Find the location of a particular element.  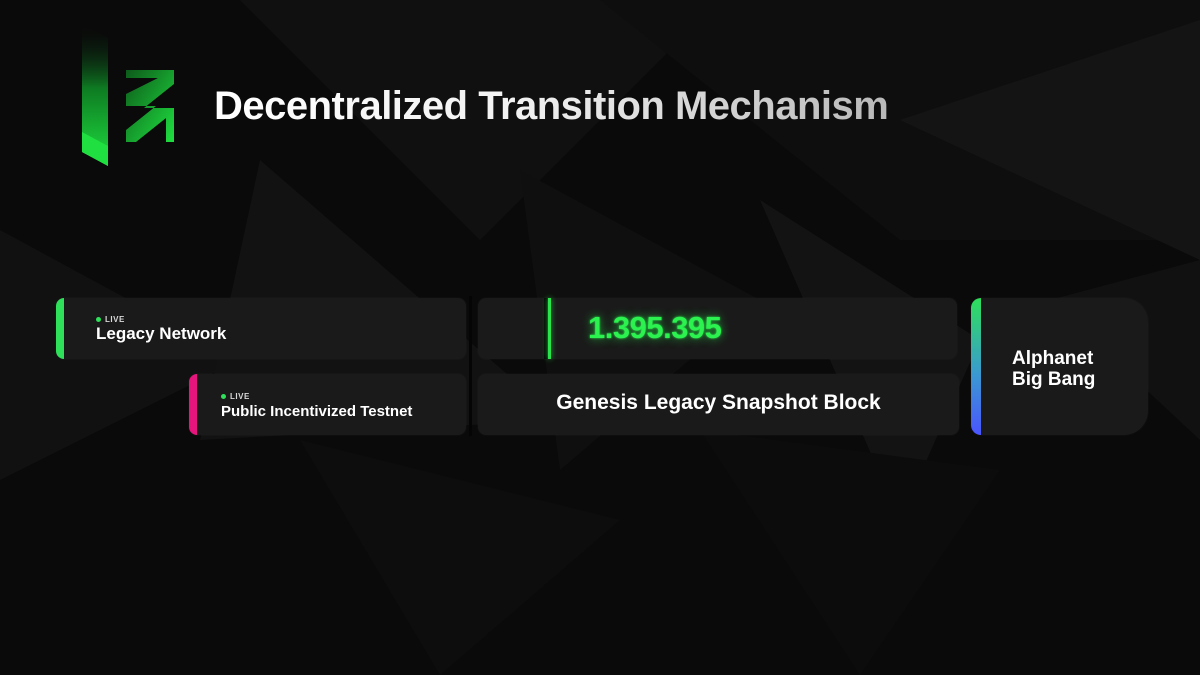

snapshot-marker is located at coordinates (549, 328).